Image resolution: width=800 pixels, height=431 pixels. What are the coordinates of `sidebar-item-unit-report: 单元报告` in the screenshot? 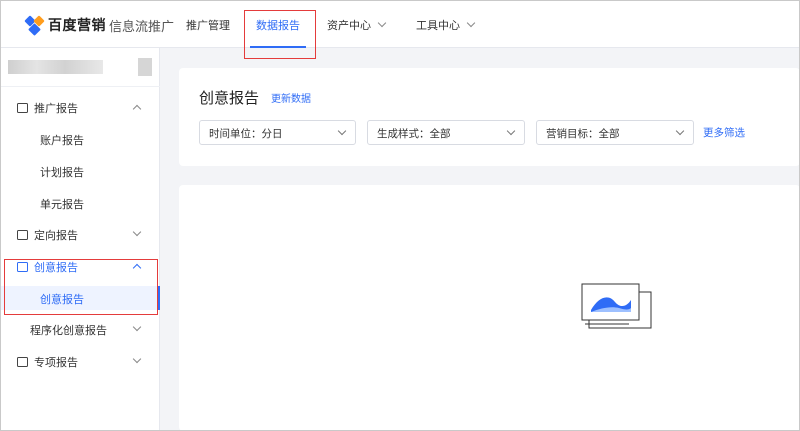 It's located at (80, 203).